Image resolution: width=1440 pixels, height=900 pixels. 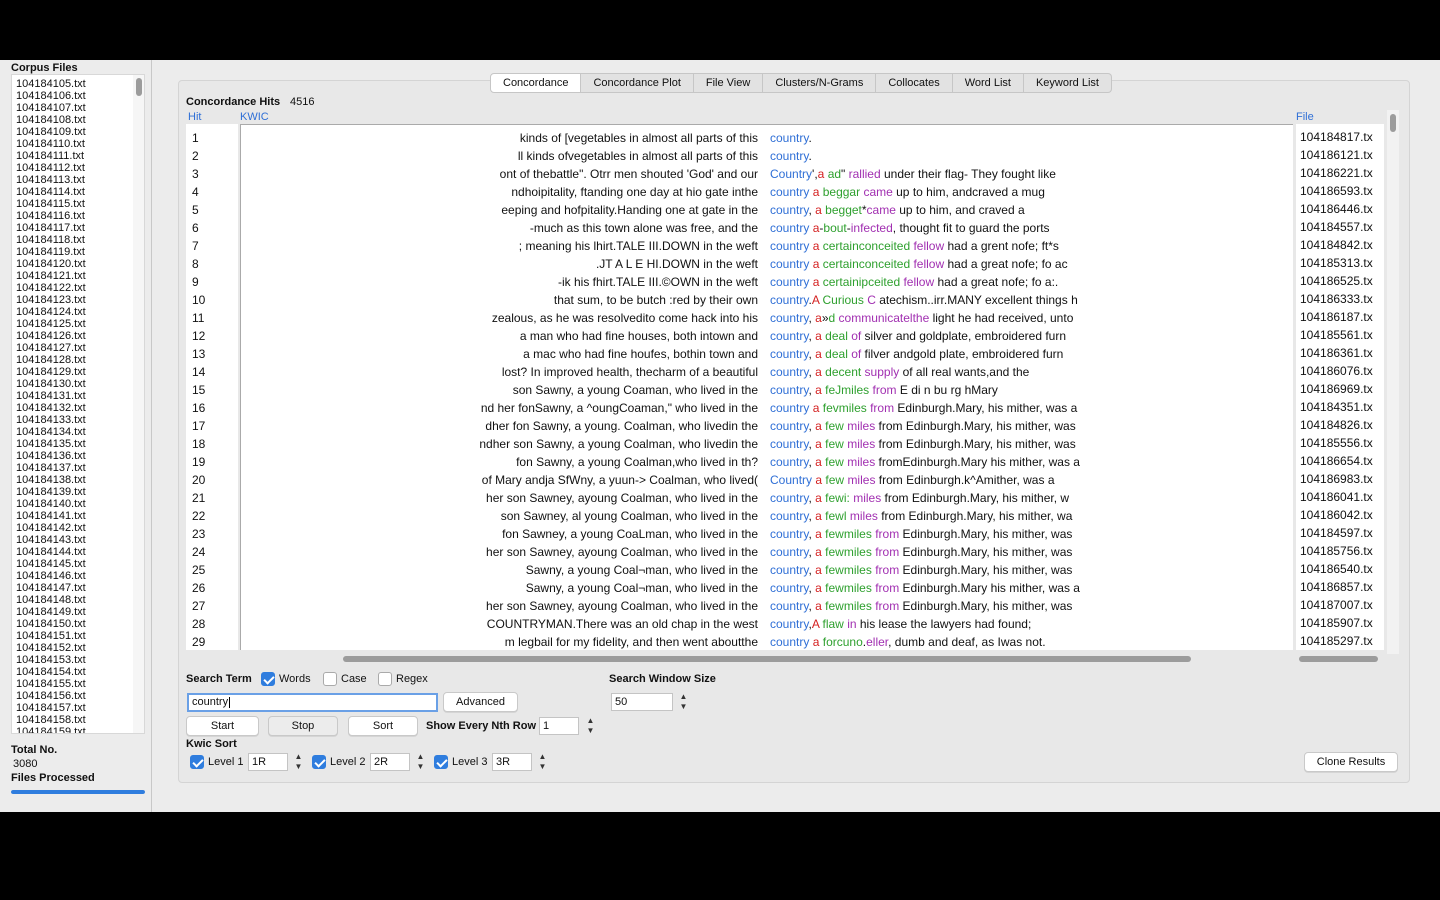 What do you see at coordinates (791, 174) in the screenshot?
I see `kwic-keyword: Country` at bounding box center [791, 174].